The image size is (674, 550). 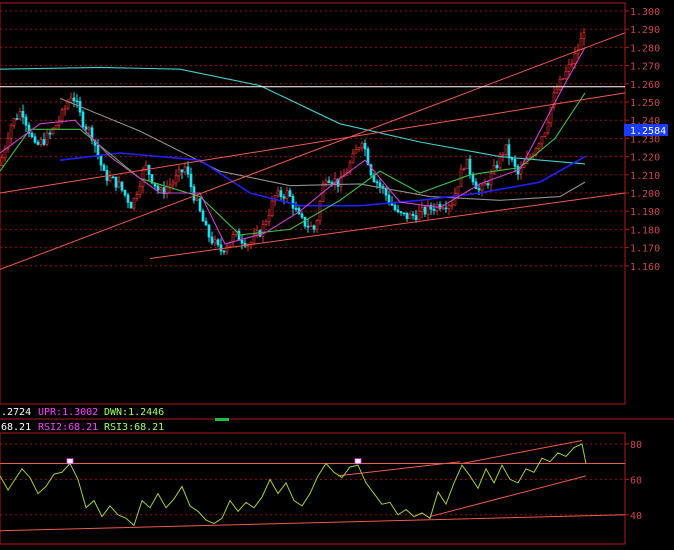 What do you see at coordinates (645, 85) in the screenshot?
I see `price-tick-label: 1.260` at bounding box center [645, 85].